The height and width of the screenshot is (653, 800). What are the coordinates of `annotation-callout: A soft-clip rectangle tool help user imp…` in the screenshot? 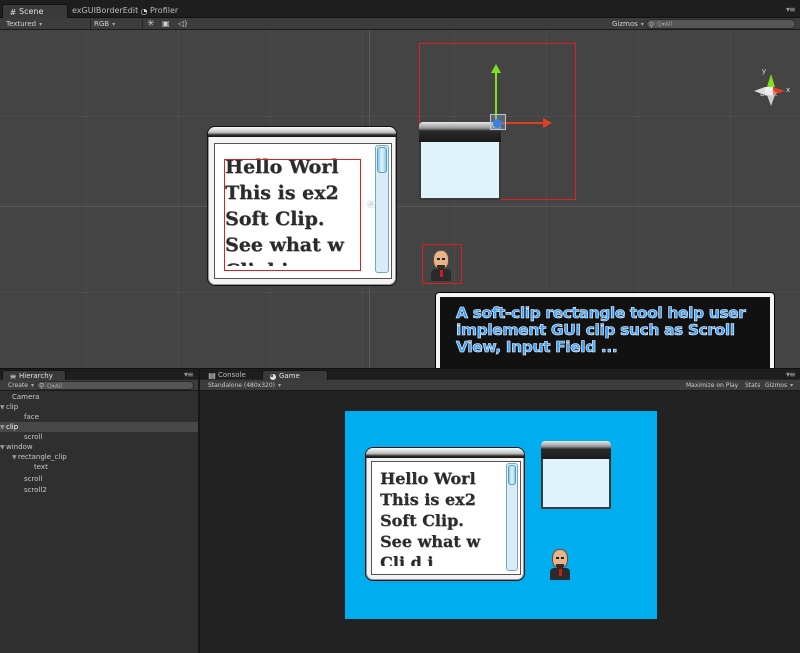 It's located at (605, 330).